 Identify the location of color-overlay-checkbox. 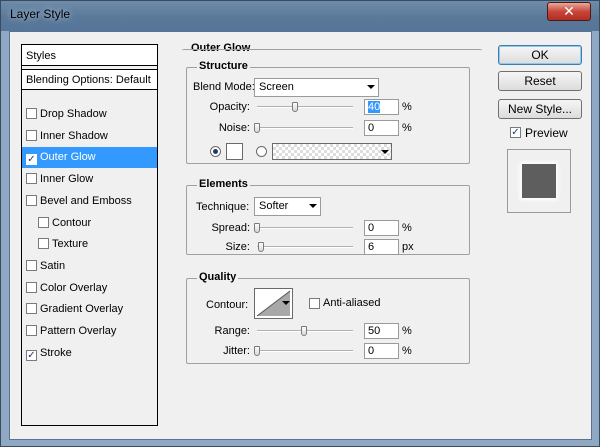
(31, 287).